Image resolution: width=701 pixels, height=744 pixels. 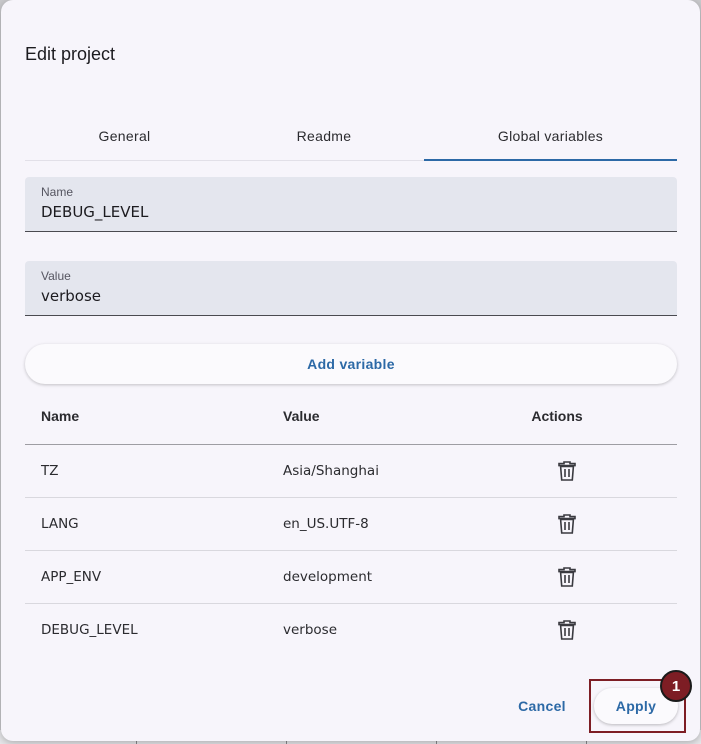 What do you see at coordinates (351, 630) in the screenshot?
I see `table-row: DEBUG_LEVEL verbose` at bounding box center [351, 630].